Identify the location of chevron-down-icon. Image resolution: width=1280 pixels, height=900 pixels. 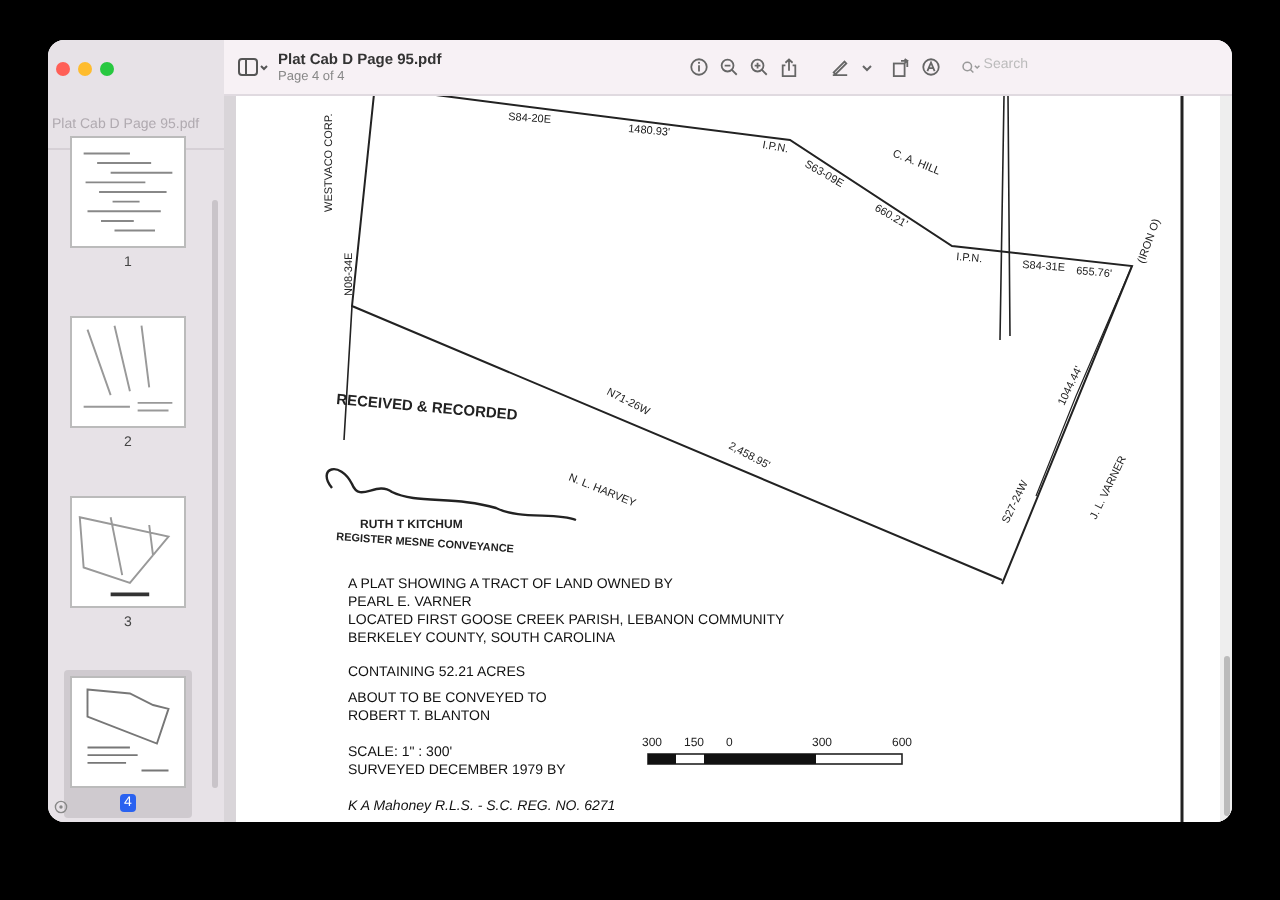
(866, 67).